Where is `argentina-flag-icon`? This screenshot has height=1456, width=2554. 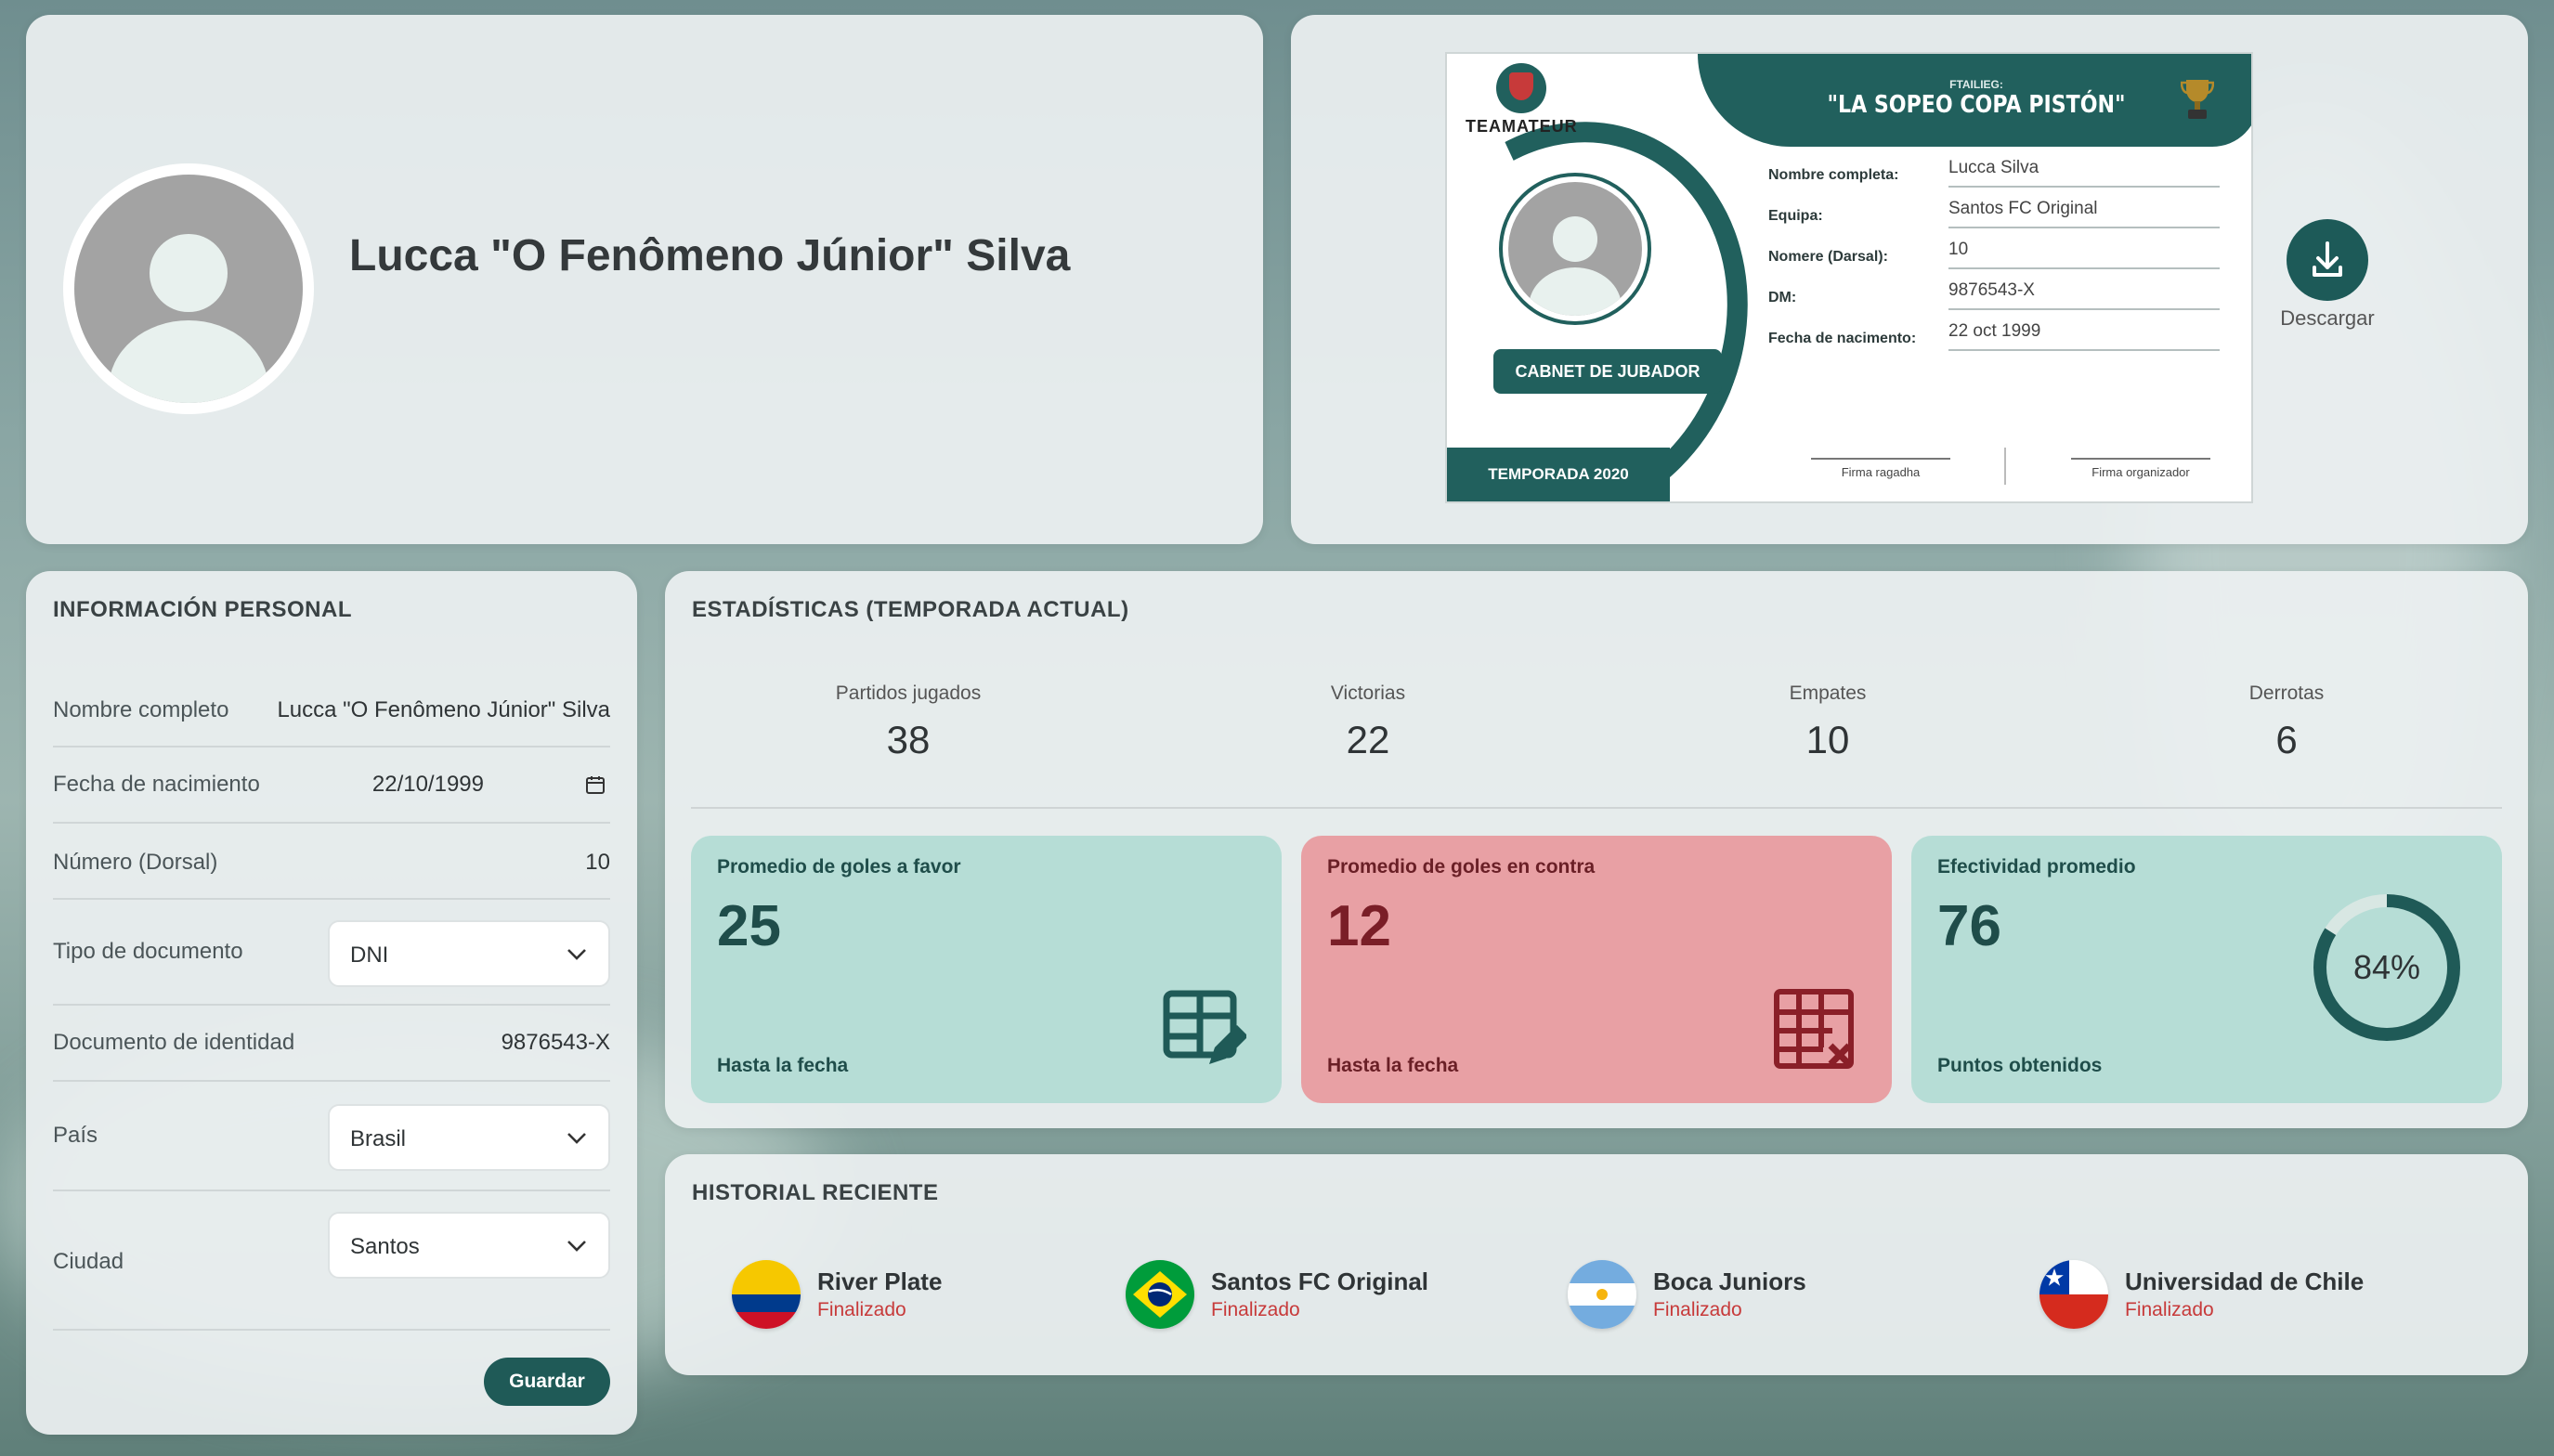
argentina-flag-icon is located at coordinates (1602, 1294).